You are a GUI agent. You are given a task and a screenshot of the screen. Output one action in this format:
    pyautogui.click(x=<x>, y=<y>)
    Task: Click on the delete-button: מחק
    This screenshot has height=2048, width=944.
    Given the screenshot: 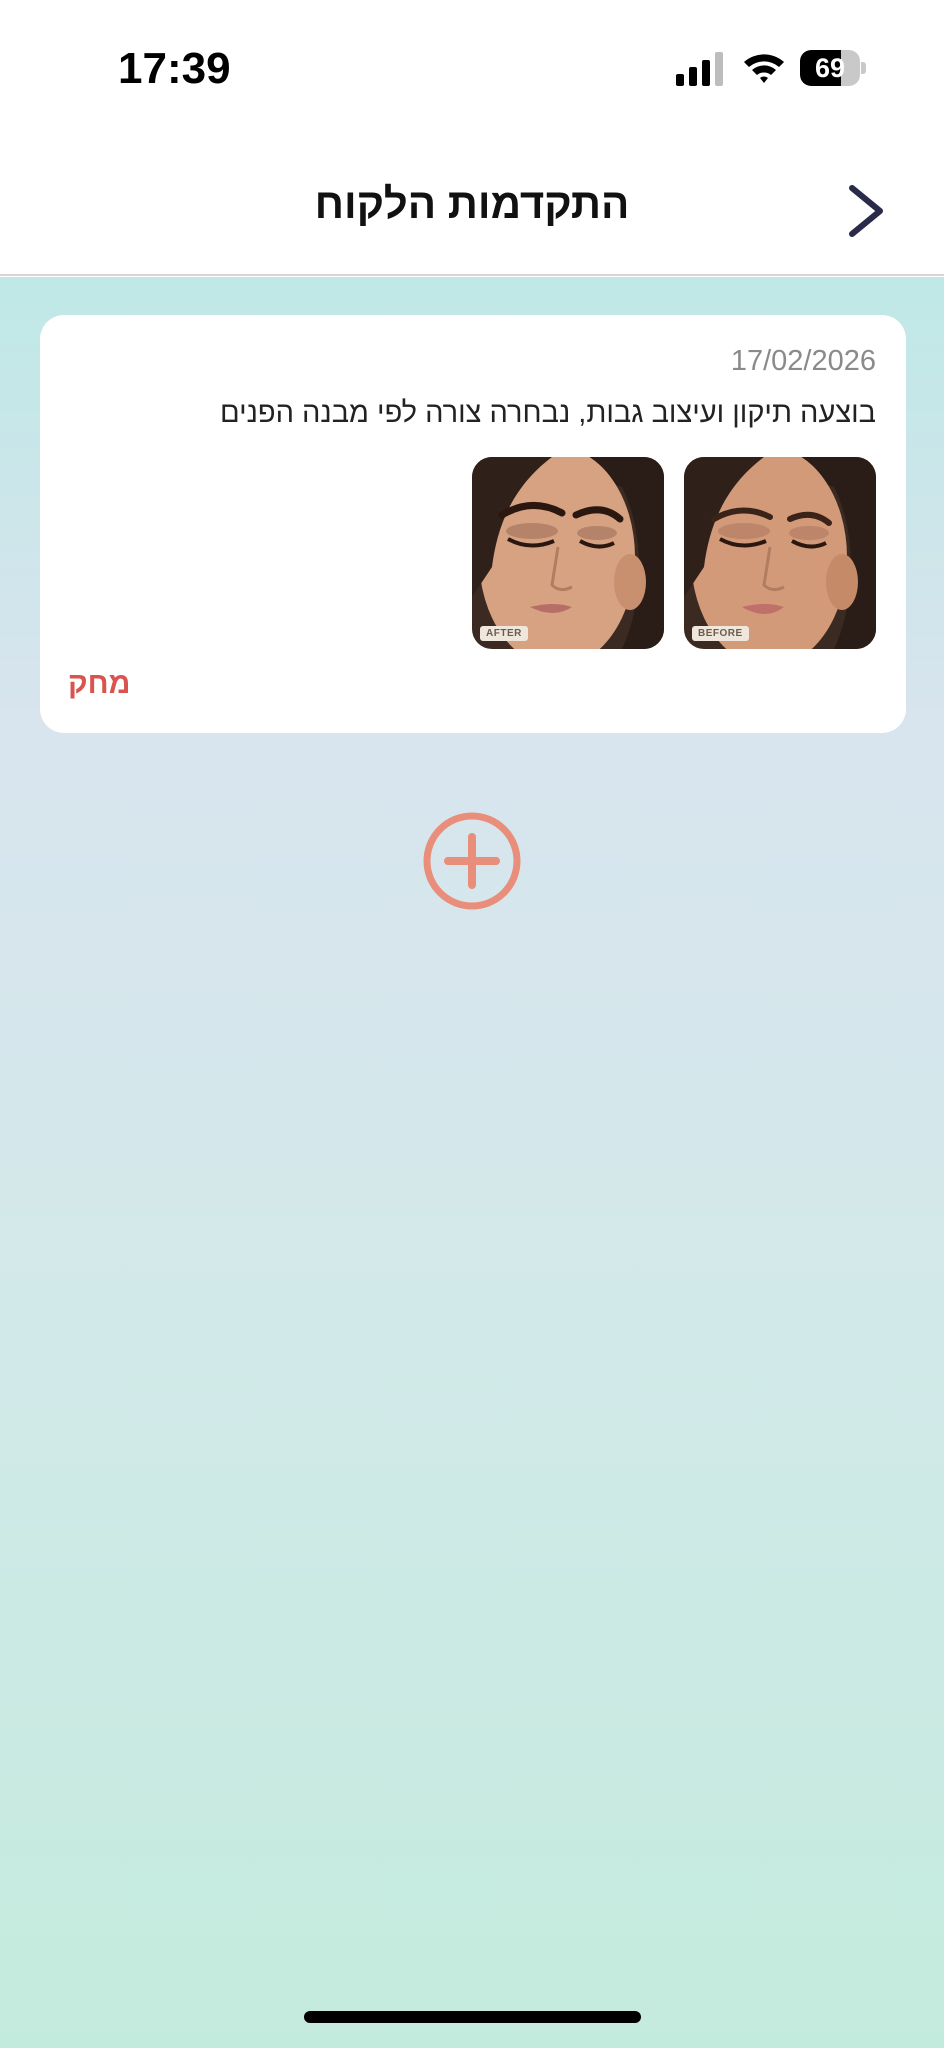 What is the action you would take?
    pyautogui.click(x=99, y=684)
    